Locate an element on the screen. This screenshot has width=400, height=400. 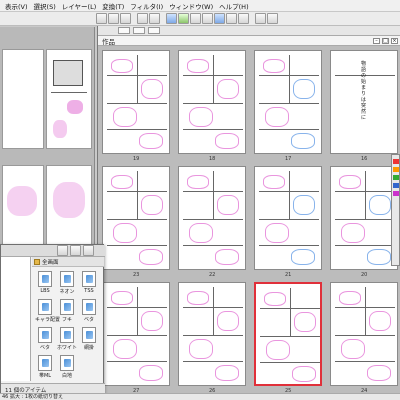
maximize-button: □ is located at coordinates (385, 40).